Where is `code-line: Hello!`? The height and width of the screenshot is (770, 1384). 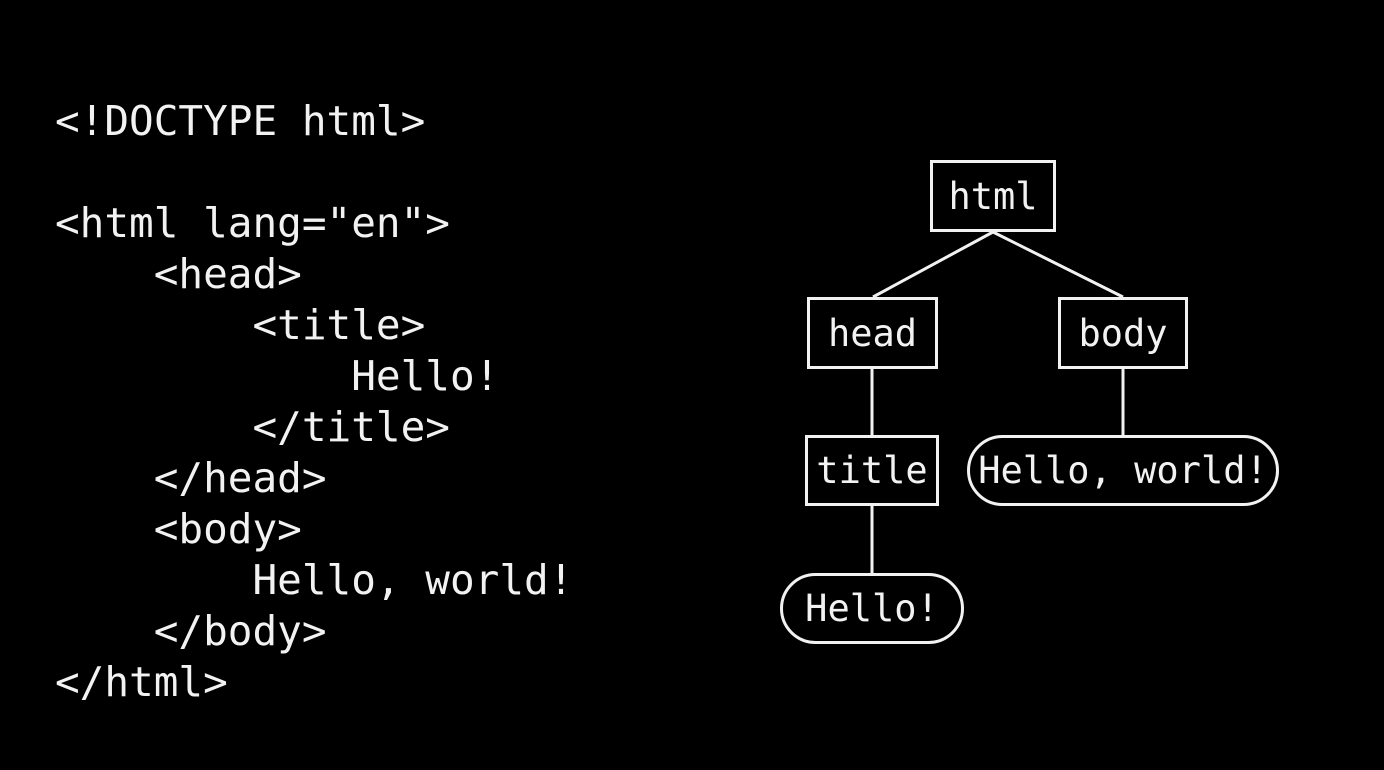 code-line: Hello! is located at coordinates (277, 376).